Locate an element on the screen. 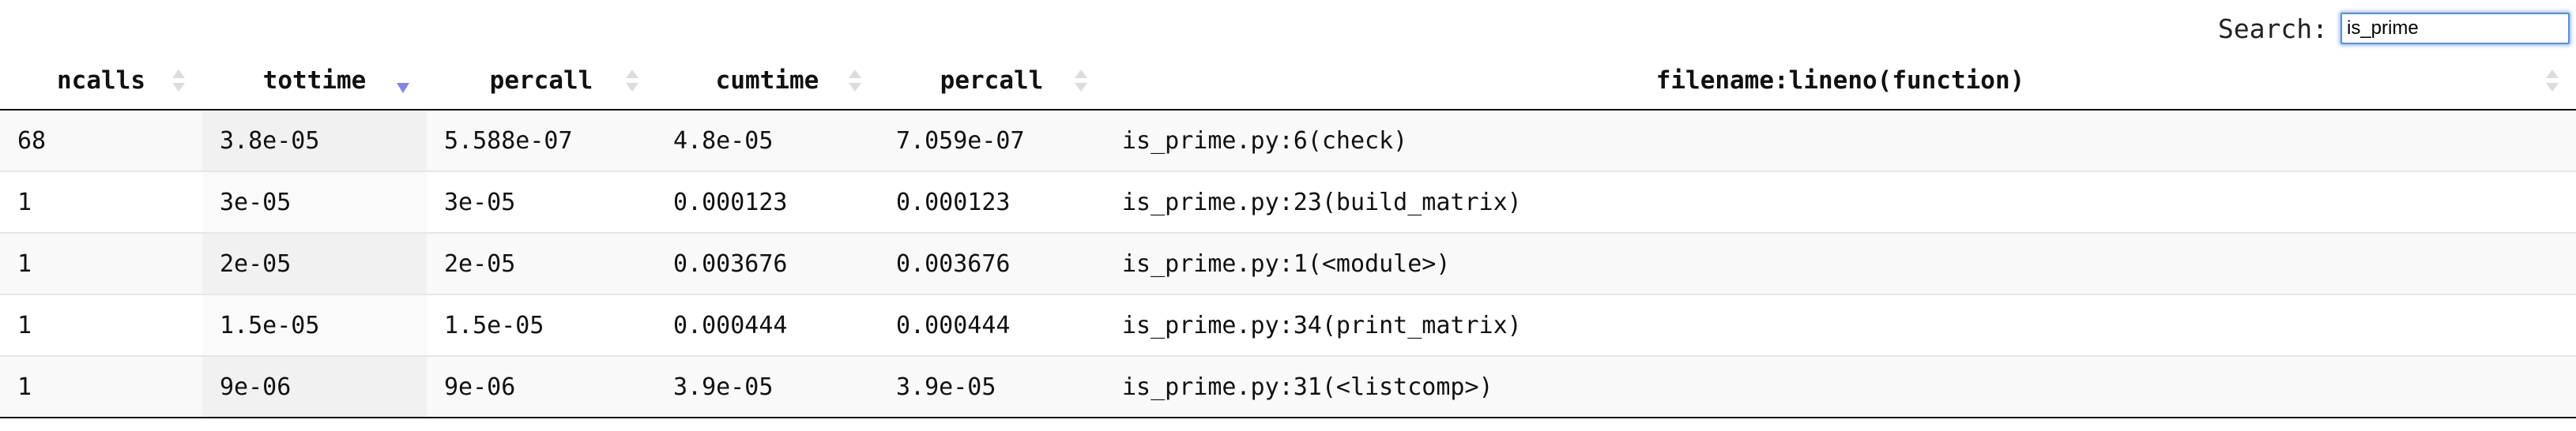 The image size is (2576, 431). cell-cumtime: 0.000444 is located at coordinates (767, 325).